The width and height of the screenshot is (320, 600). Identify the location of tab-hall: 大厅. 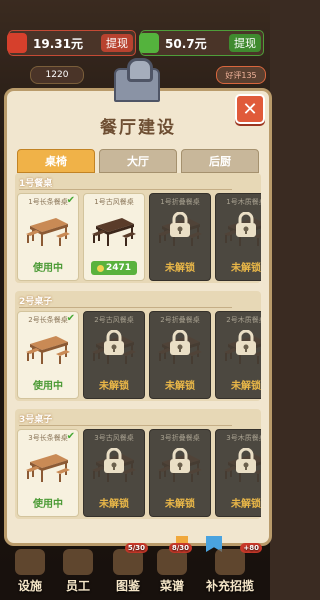
(138, 161).